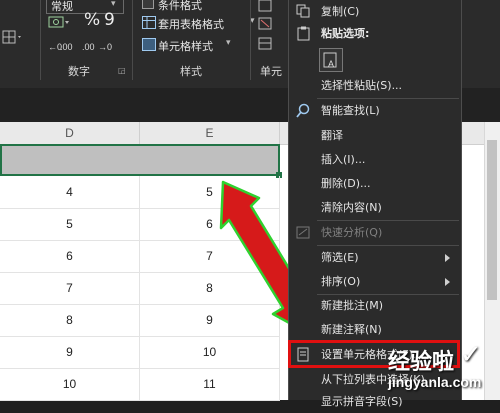 The height and width of the screenshot is (413, 500). I want to click on menu-item-smart-lookup: 智能查找(L), so click(375, 110).